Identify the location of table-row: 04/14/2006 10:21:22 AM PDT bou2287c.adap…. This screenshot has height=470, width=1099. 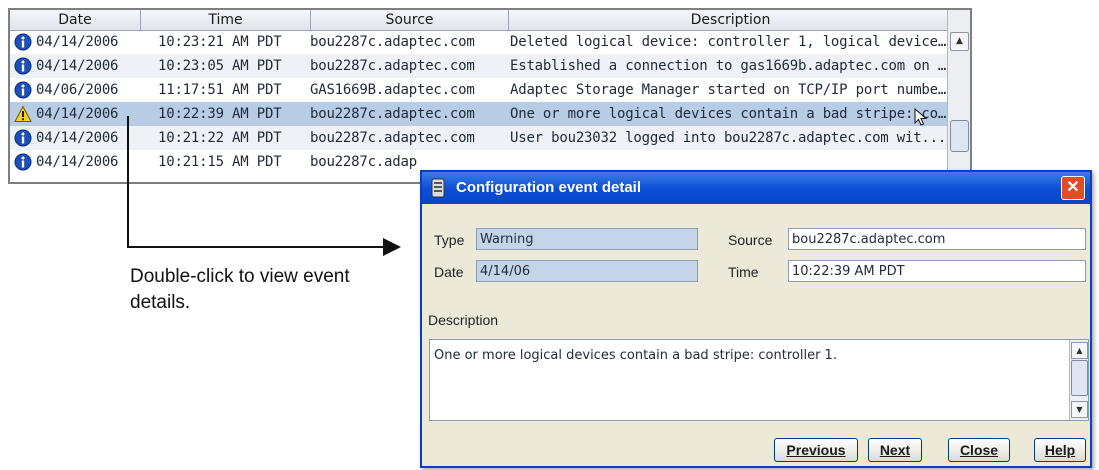
(479, 138).